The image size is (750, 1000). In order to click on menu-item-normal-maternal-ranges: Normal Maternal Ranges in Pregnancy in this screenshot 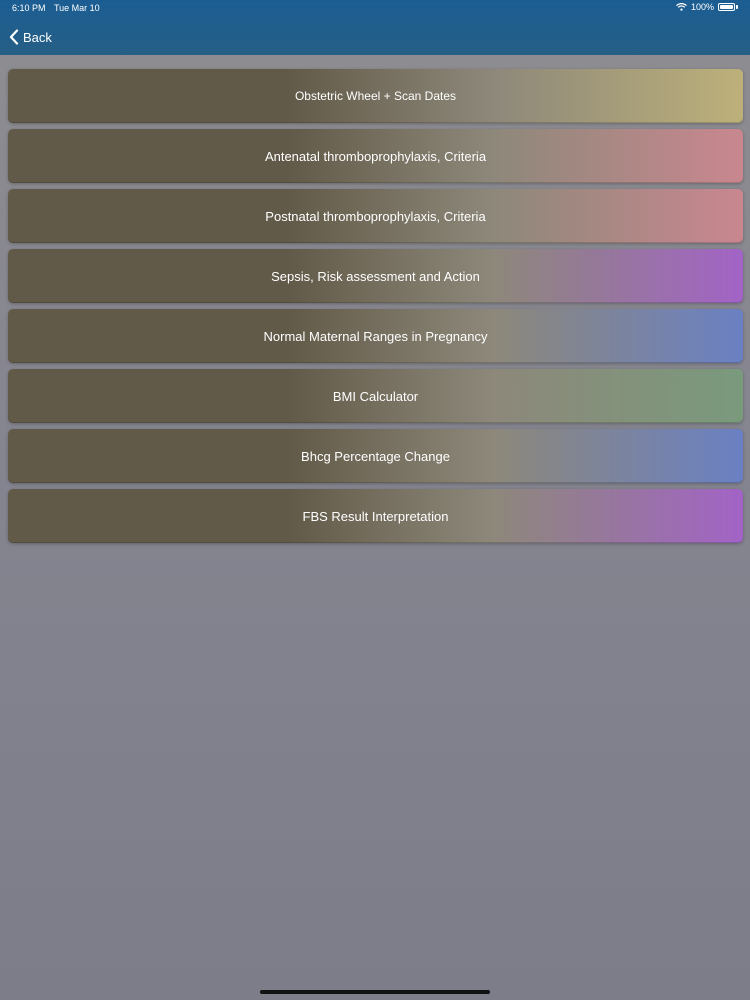, I will do `click(375, 336)`.